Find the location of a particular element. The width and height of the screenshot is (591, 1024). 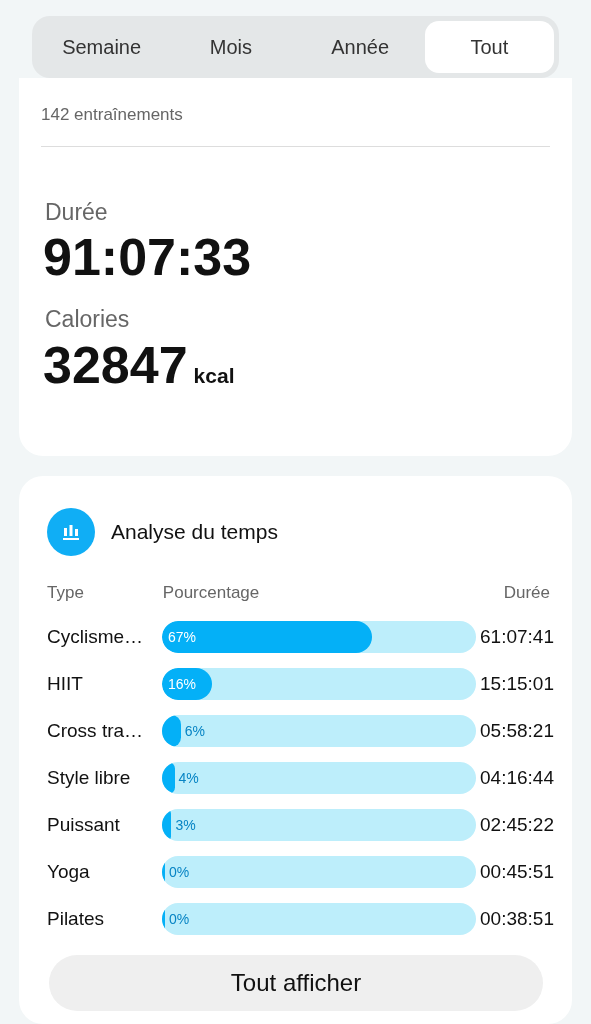

duration-cell-text: 61:07:41 is located at coordinates (517, 636).